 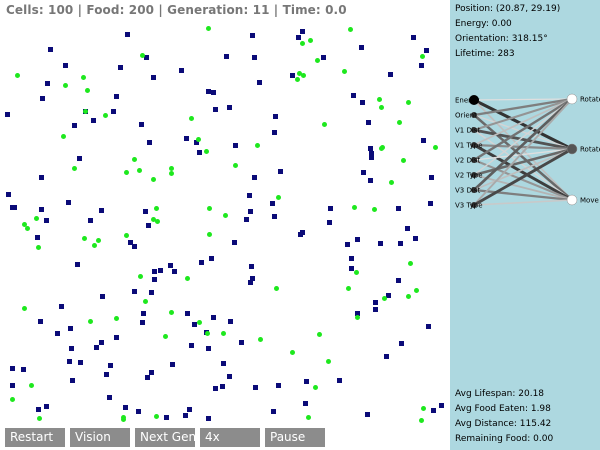 What do you see at coordinates (230, 437) in the screenshot?
I see `speed-button: 4x` at bounding box center [230, 437].